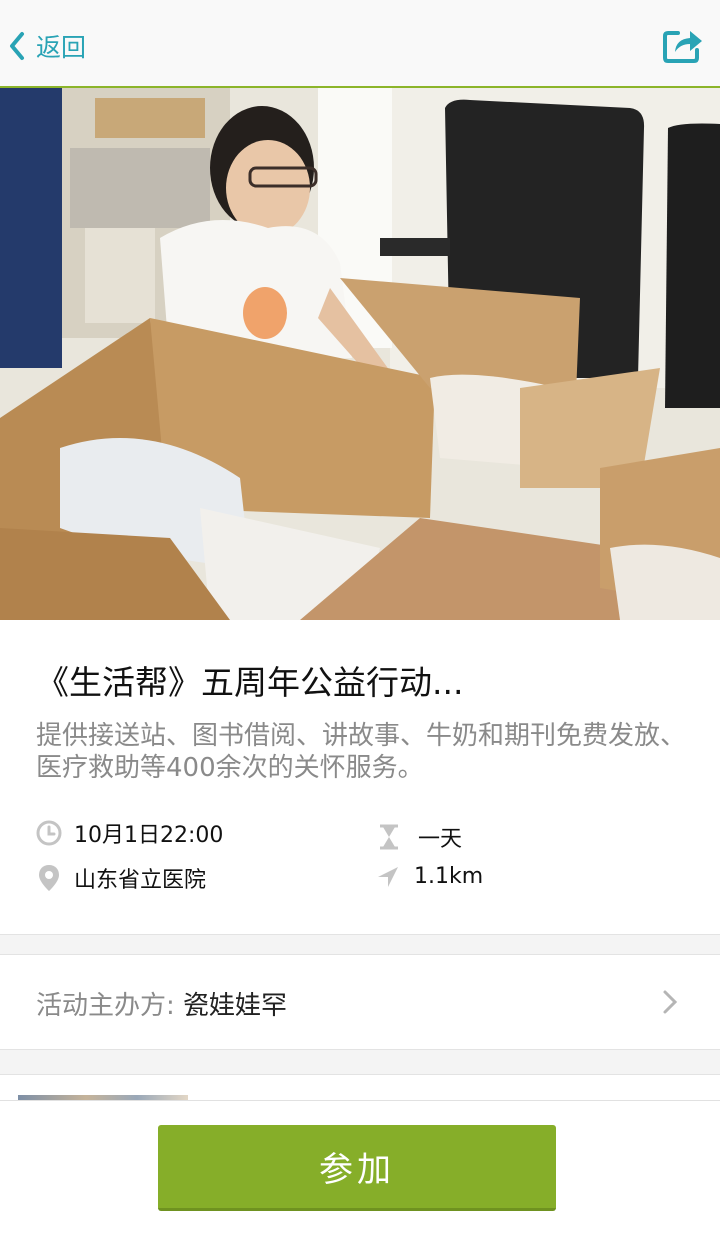 The width and height of the screenshot is (720, 1235). What do you see at coordinates (17, 46) in the screenshot?
I see `chevron-left-icon` at bounding box center [17, 46].